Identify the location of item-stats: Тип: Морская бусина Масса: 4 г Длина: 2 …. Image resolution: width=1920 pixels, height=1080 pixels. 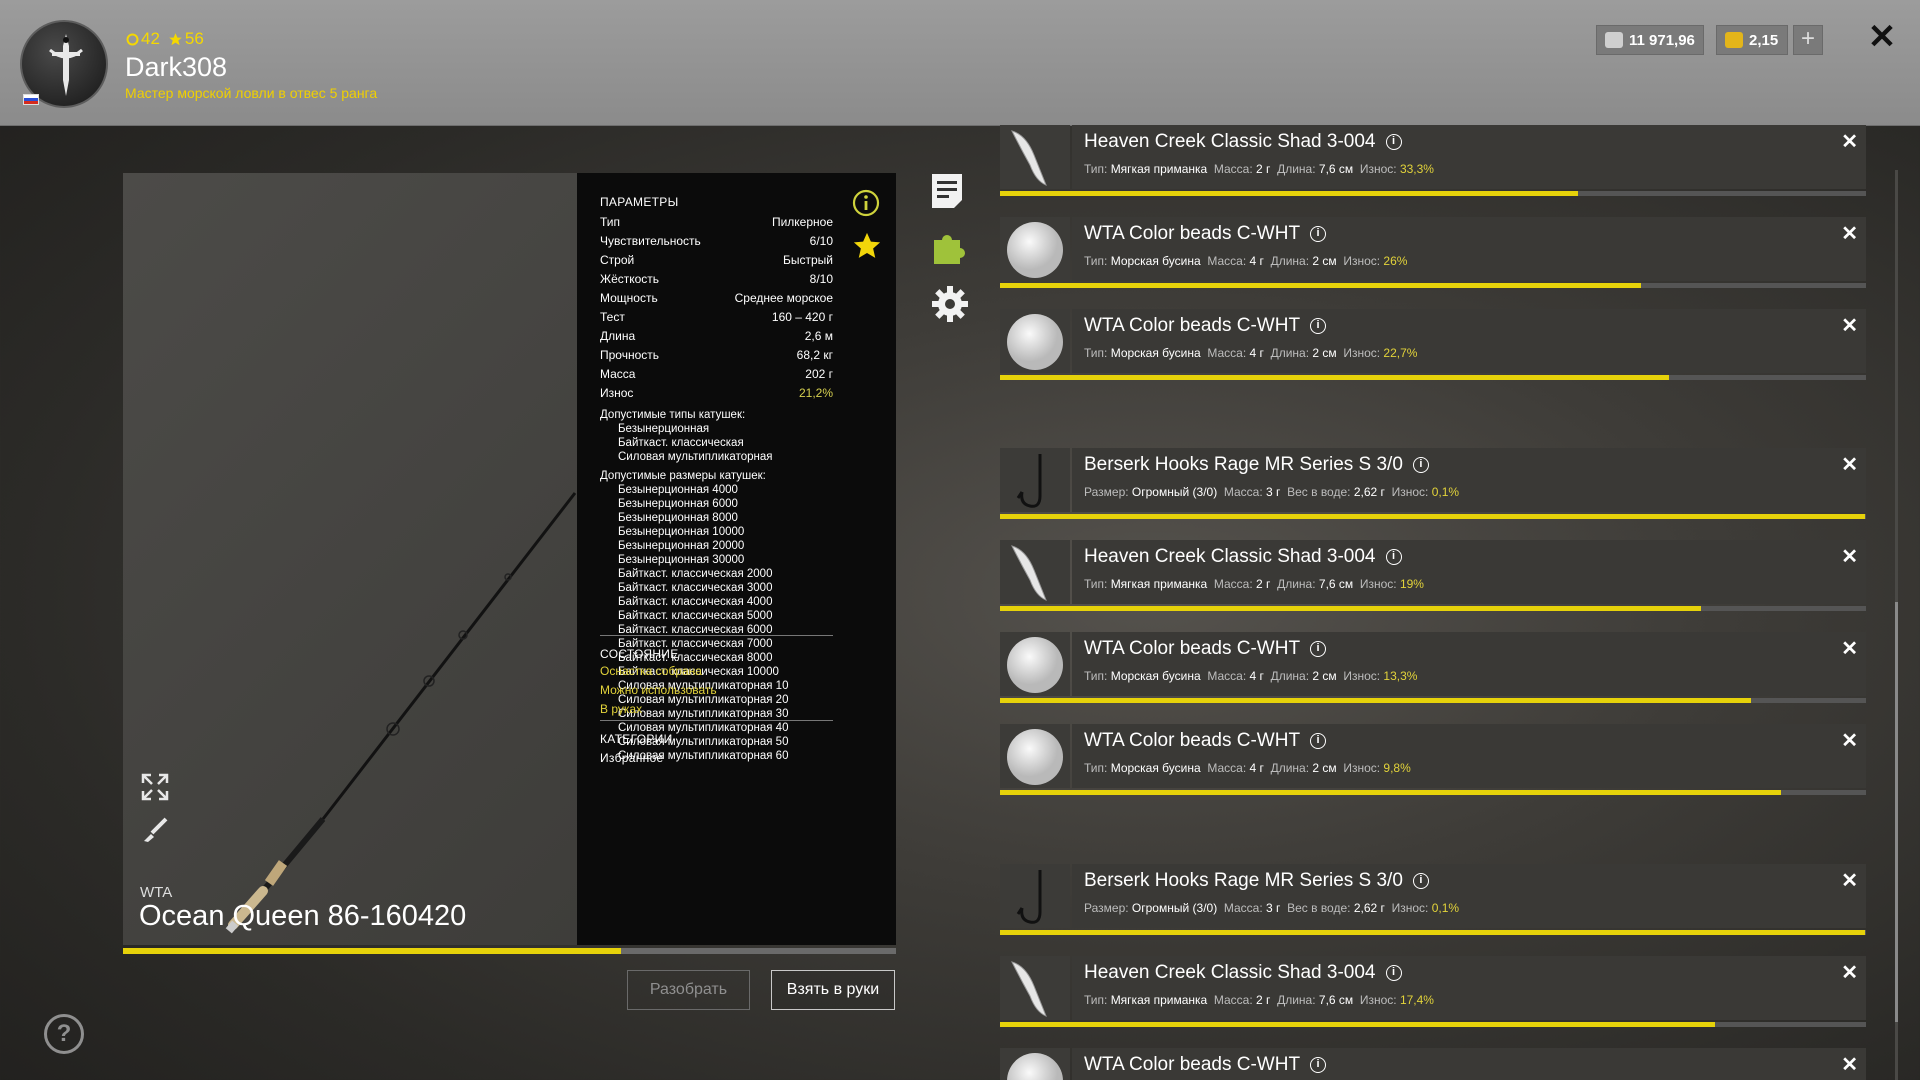
(1250, 353).